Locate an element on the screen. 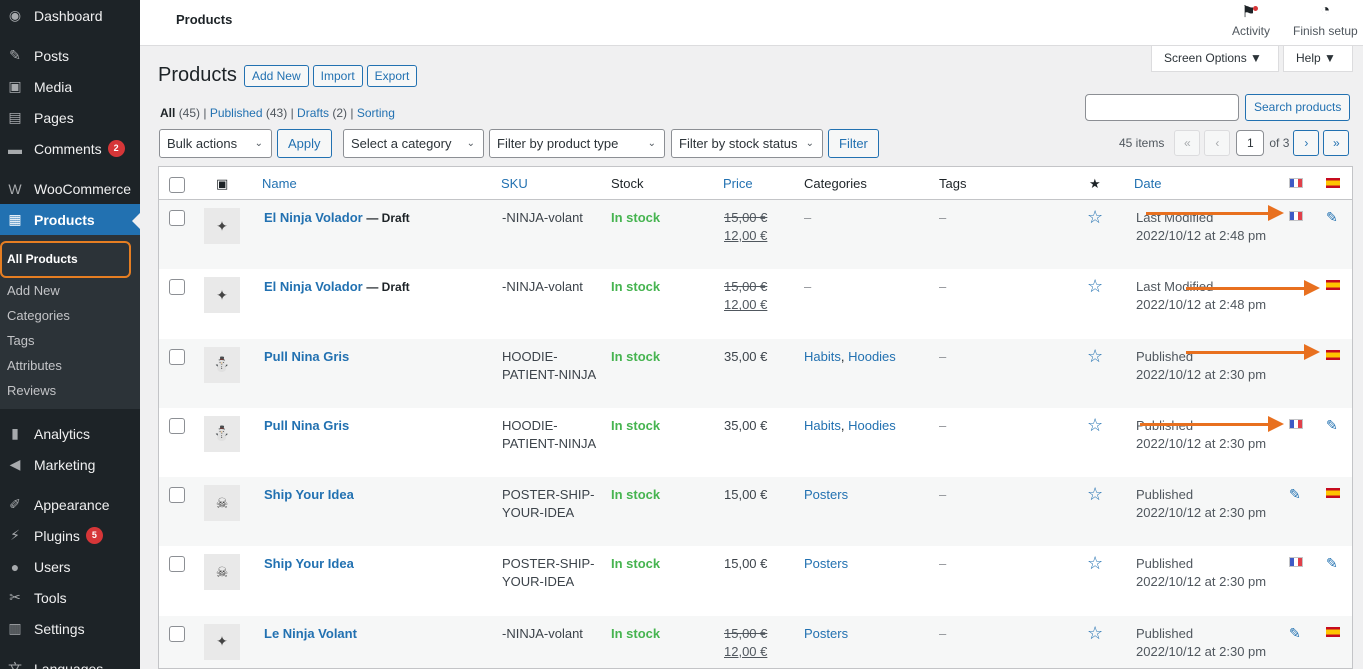  submenu-attributes: Attributes is located at coordinates (70, 365).